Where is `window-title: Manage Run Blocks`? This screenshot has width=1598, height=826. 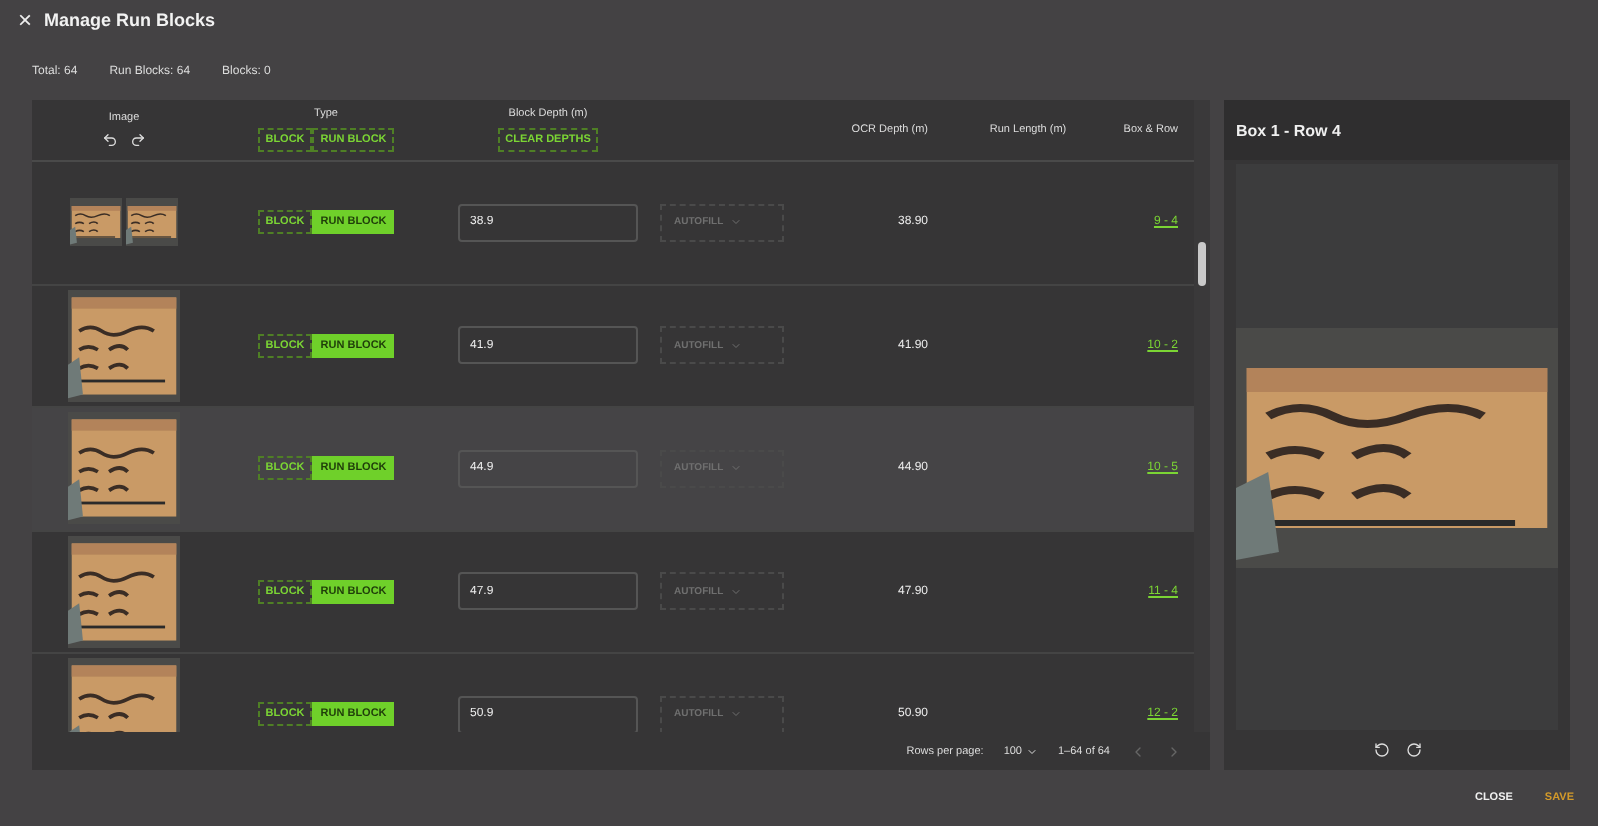
window-title: Manage Run Blocks is located at coordinates (130, 20).